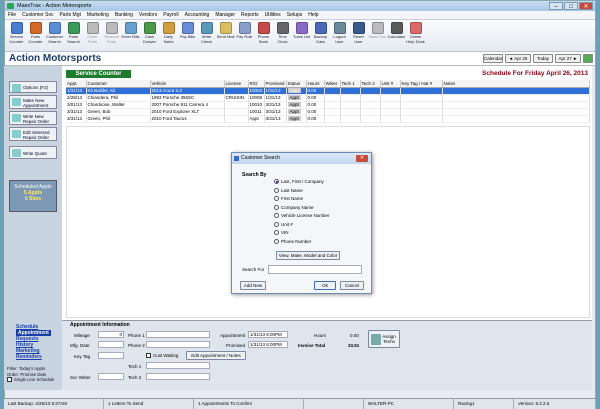 Image resolution: width=600 pixels, height=409 pixels. What do you see at coordinates (384, 339) in the screenshot?
I see `assign-techs-button: Assign Techs` at bounding box center [384, 339].